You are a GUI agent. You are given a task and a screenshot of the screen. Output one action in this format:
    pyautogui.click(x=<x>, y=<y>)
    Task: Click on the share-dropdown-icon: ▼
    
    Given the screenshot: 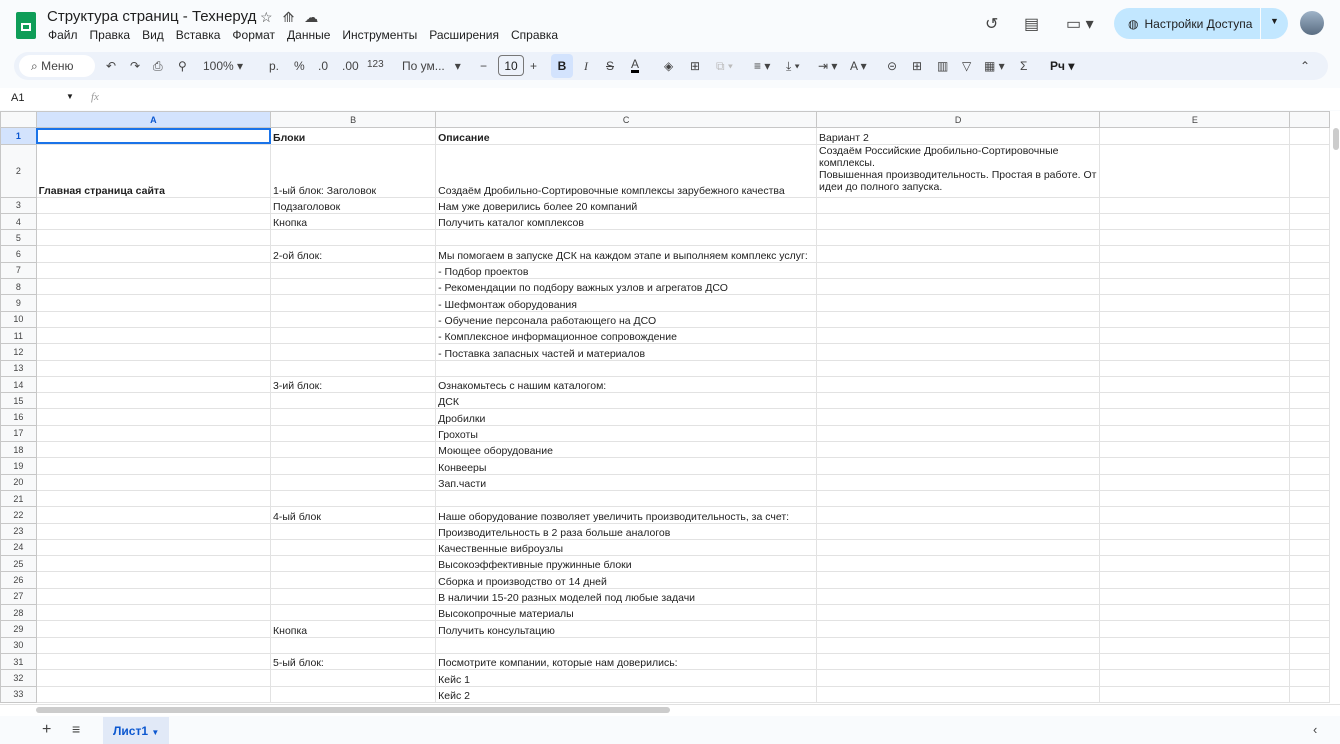 What is the action you would take?
    pyautogui.click(x=1274, y=21)
    